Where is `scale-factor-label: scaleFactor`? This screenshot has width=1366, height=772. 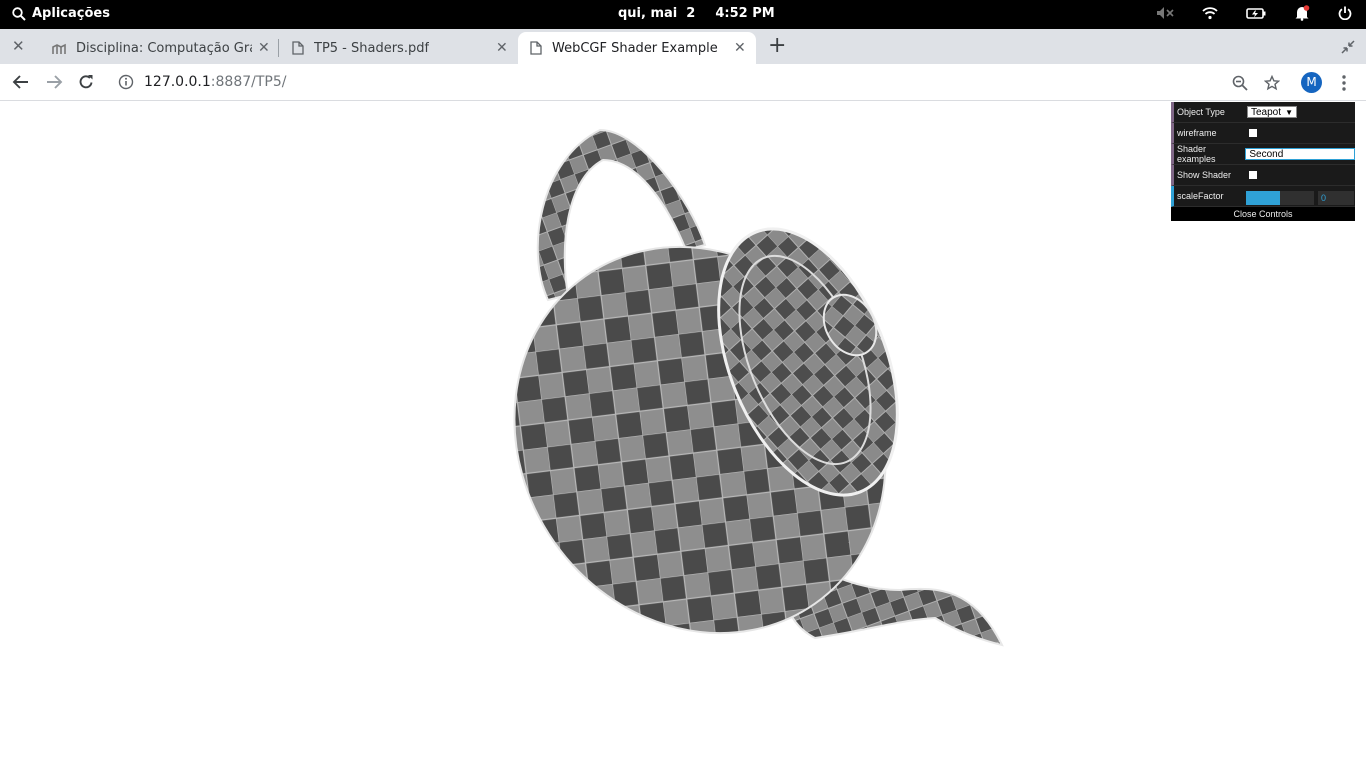 scale-factor-label: scaleFactor is located at coordinates (1200, 196).